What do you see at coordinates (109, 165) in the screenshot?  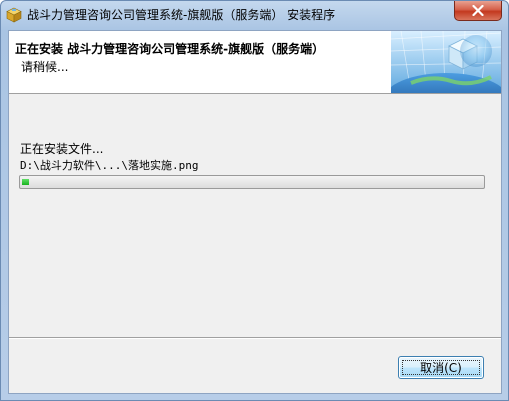 I see `current-file-path: D:\战斗力软件\...\落地实施.png` at bounding box center [109, 165].